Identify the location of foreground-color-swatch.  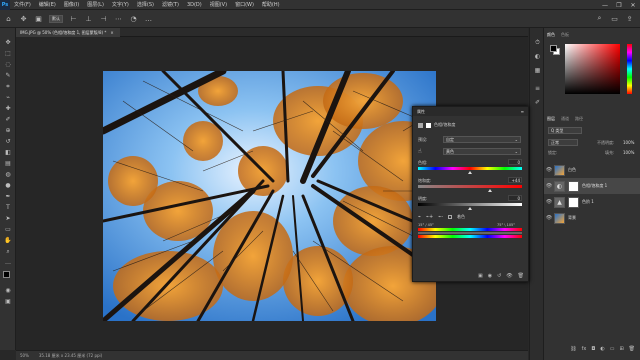
(6, 274).